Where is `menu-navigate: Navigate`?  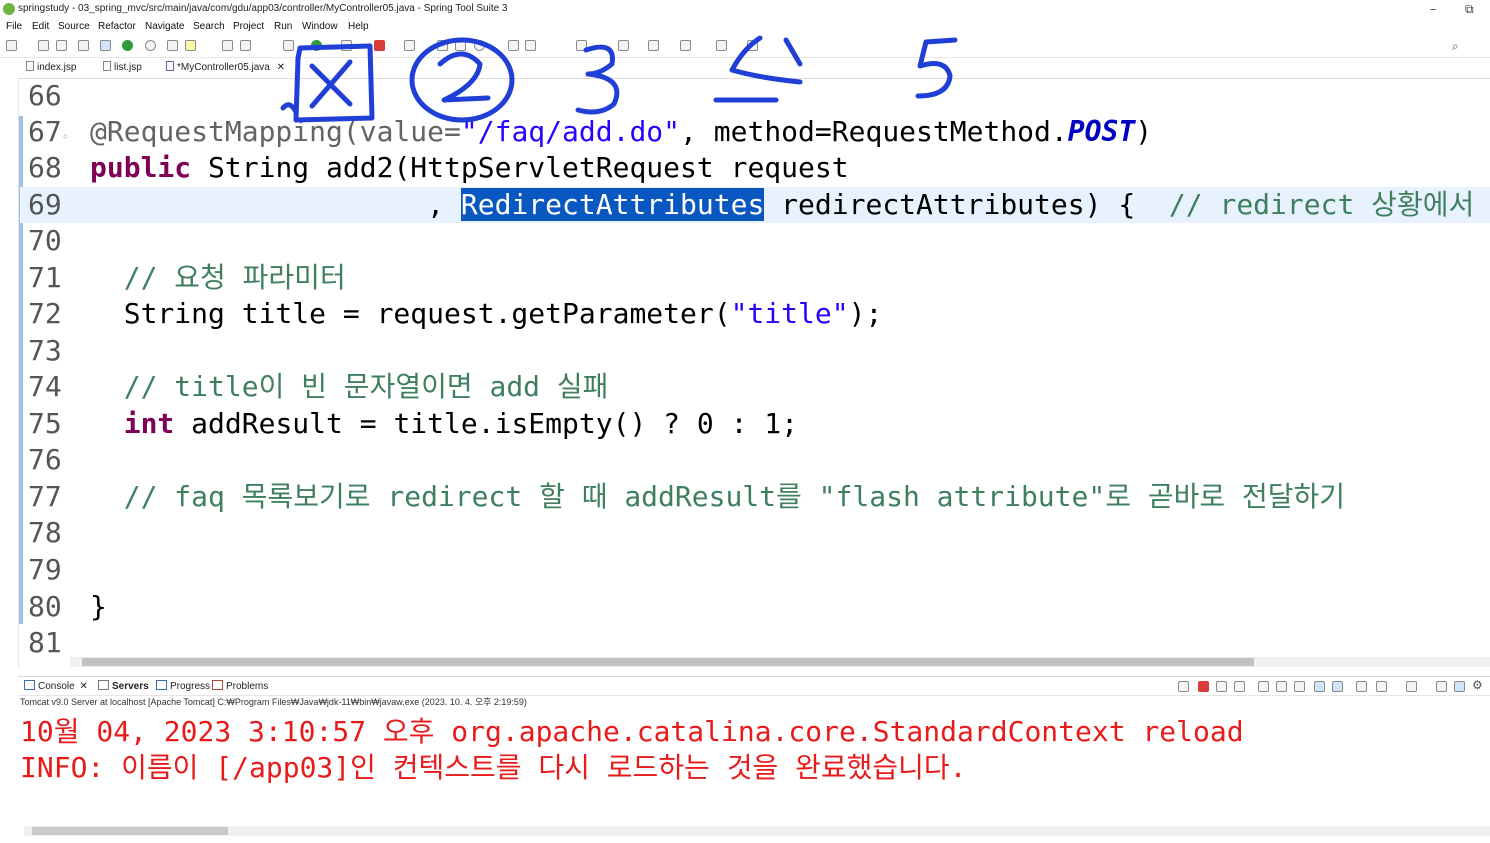
menu-navigate: Navigate is located at coordinates (164, 26).